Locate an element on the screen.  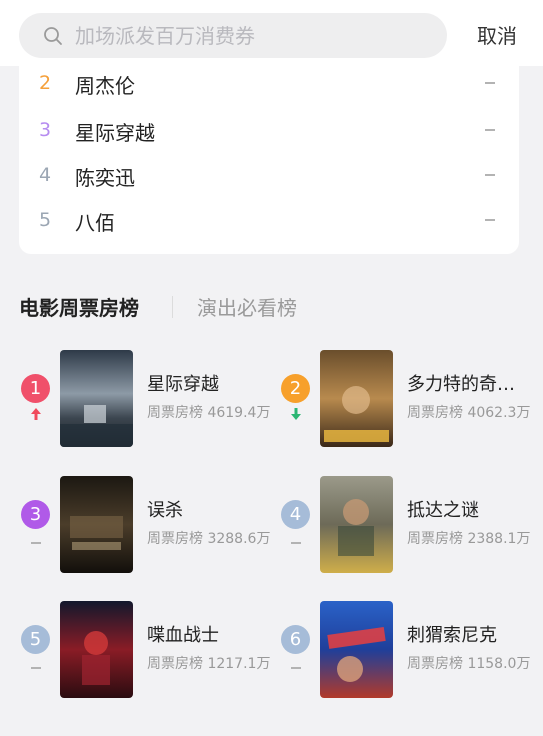
search-header: 取消 is located at coordinates (271, 33).